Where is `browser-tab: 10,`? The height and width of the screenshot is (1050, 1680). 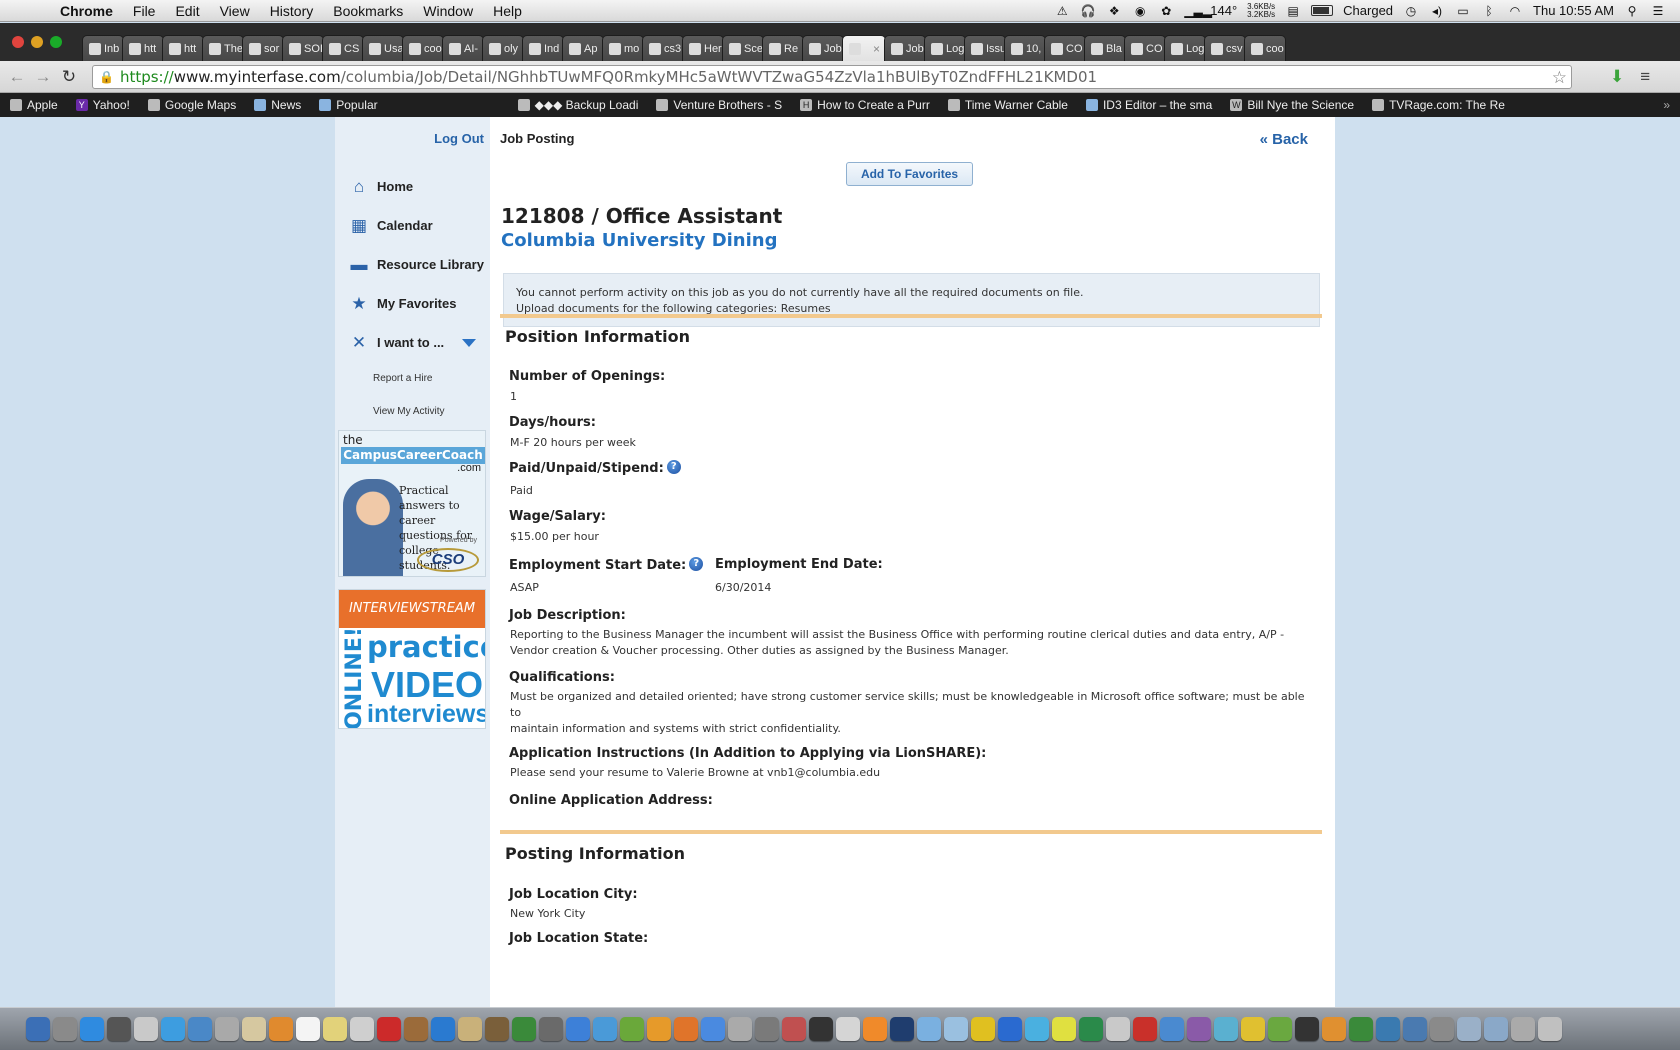
browser-tab: 10, is located at coordinates (1025, 48).